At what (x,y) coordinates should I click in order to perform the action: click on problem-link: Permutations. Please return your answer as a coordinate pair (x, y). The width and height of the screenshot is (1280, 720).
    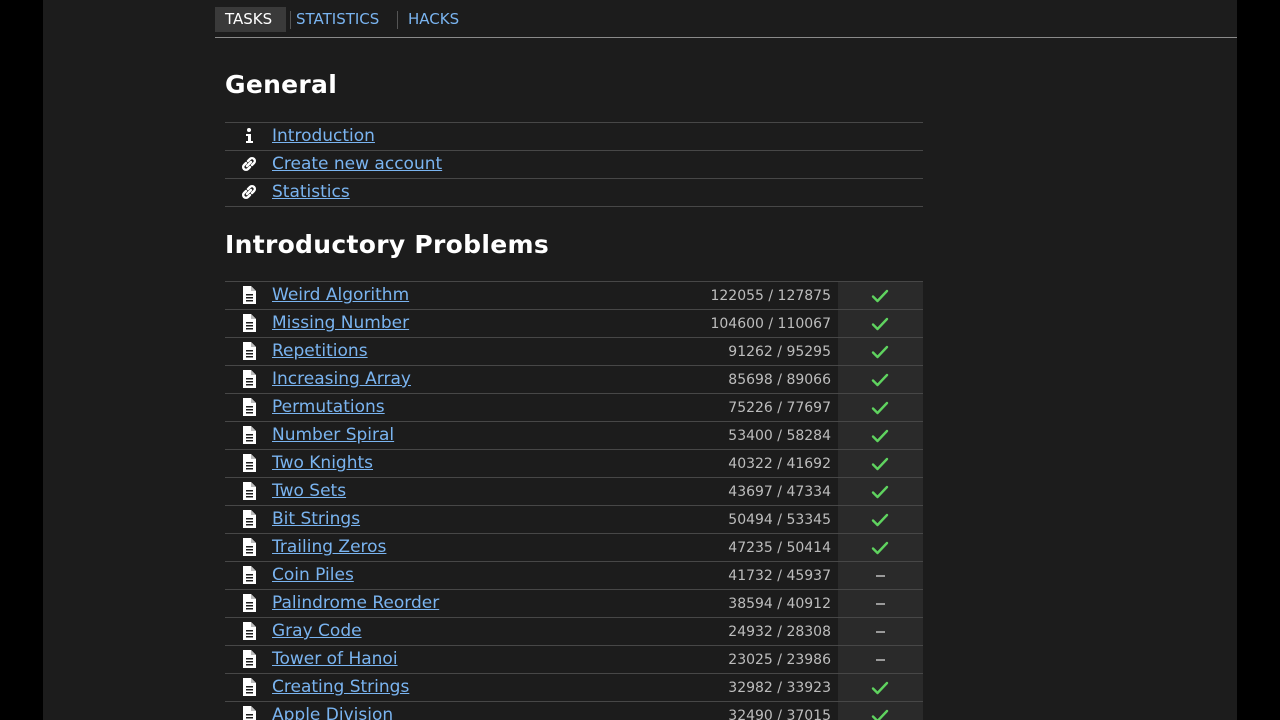
    Looking at the image, I should click on (328, 407).